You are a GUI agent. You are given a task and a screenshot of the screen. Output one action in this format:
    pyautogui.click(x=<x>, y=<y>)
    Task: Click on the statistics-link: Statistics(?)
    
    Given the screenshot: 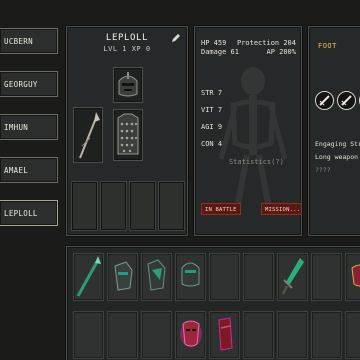 What is the action you would take?
    pyautogui.click(x=256, y=162)
    